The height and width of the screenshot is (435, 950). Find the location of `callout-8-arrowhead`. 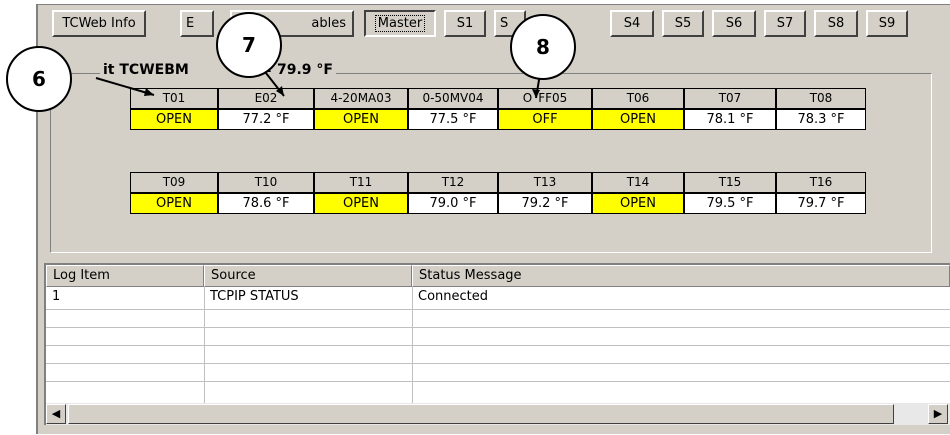

callout-8-arrowhead is located at coordinates (536, 93).